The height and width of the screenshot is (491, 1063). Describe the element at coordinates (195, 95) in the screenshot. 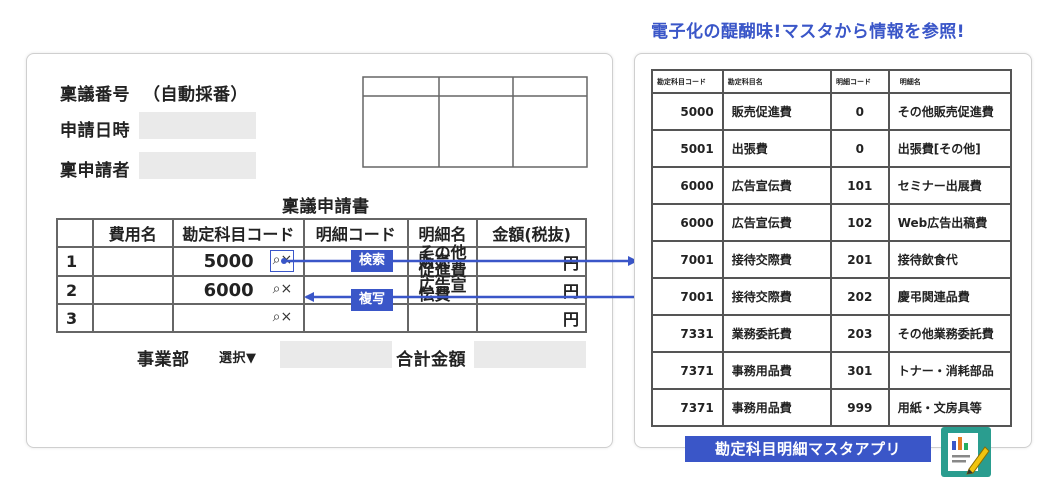

I see `ringi-number-value: （自動採番）` at that location.